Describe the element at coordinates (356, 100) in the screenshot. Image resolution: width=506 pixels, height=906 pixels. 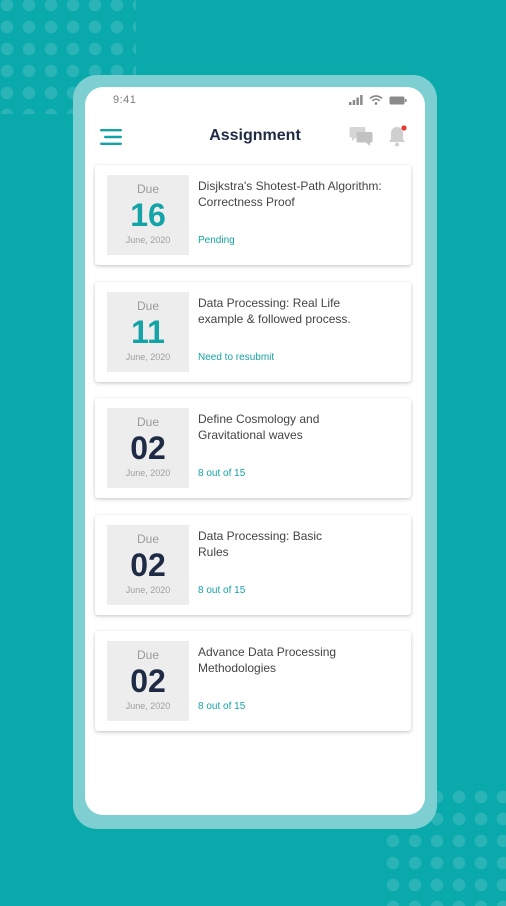
I see `signal-icon` at that location.